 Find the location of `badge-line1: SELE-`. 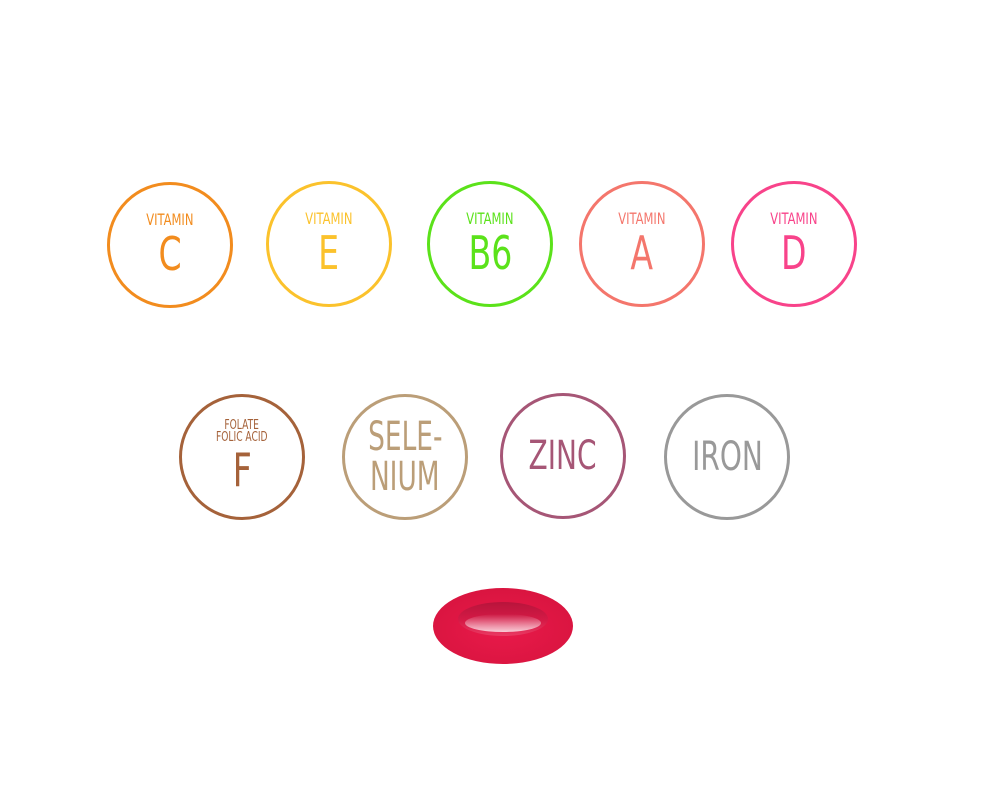

badge-line1: SELE- is located at coordinates (405, 437).